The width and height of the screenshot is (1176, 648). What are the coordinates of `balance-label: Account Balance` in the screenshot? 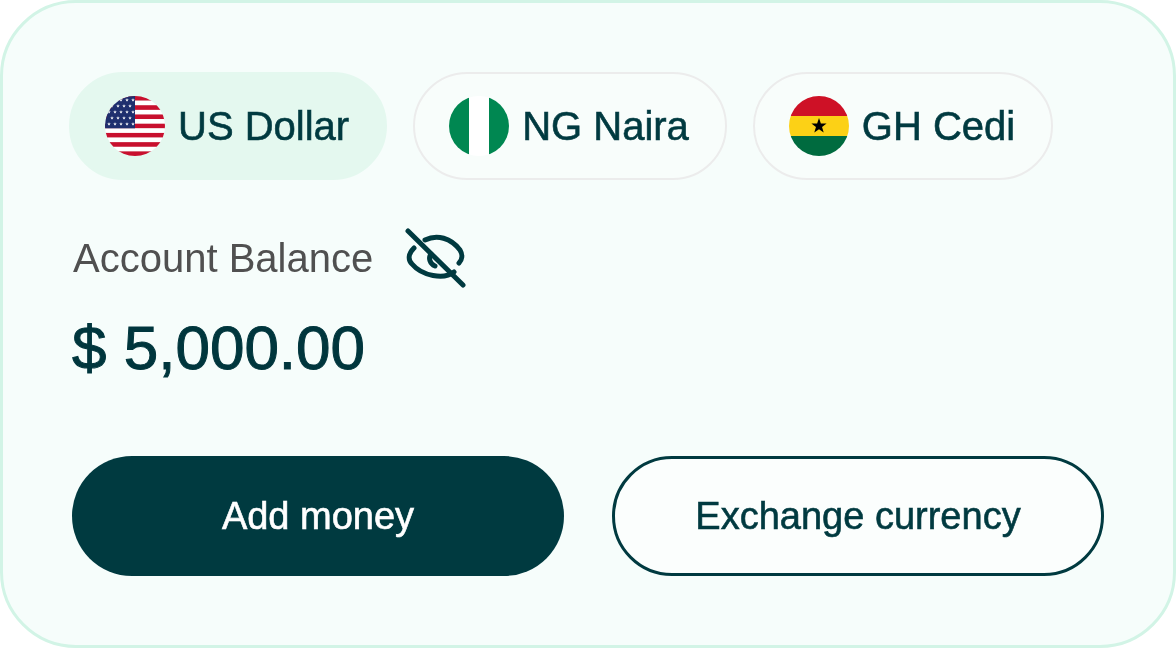 It's located at (223, 258).